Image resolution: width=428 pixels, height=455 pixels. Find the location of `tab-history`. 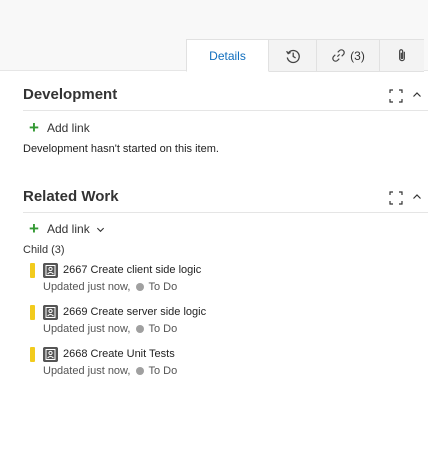

tab-history is located at coordinates (293, 55).